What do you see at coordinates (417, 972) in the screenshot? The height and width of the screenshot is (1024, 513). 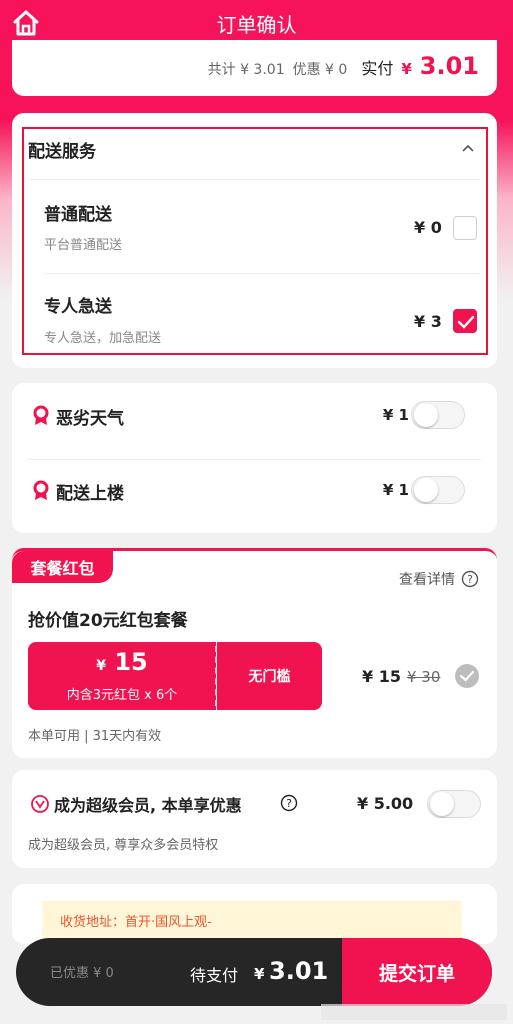 I see `submit-order-button: 提交订单` at bounding box center [417, 972].